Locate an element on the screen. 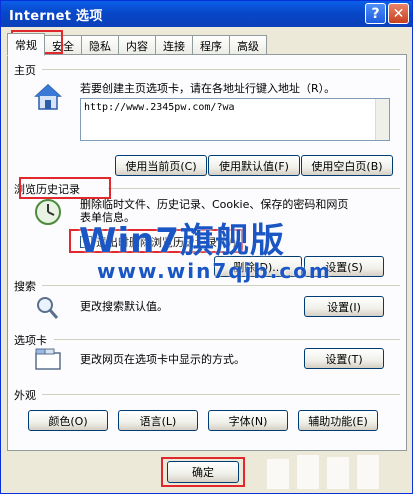  title-bar: Internet 选项 ? ✕ is located at coordinates (206, 14).